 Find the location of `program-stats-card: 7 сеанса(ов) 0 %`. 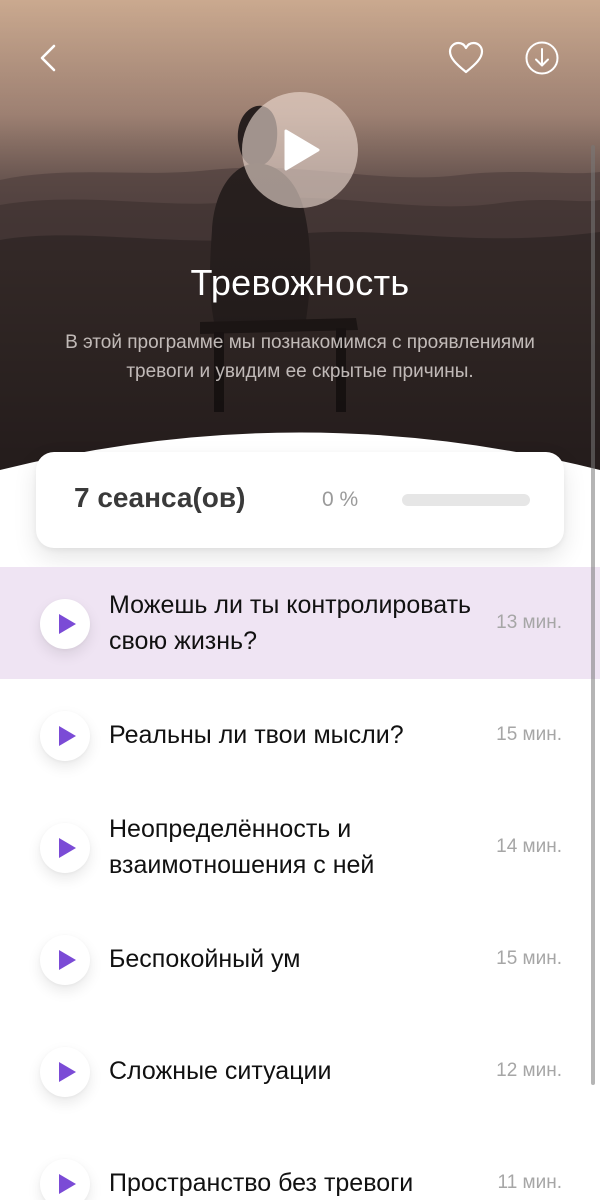

program-stats-card: 7 сеанса(ов) 0 % is located at coordinates (300, 500).